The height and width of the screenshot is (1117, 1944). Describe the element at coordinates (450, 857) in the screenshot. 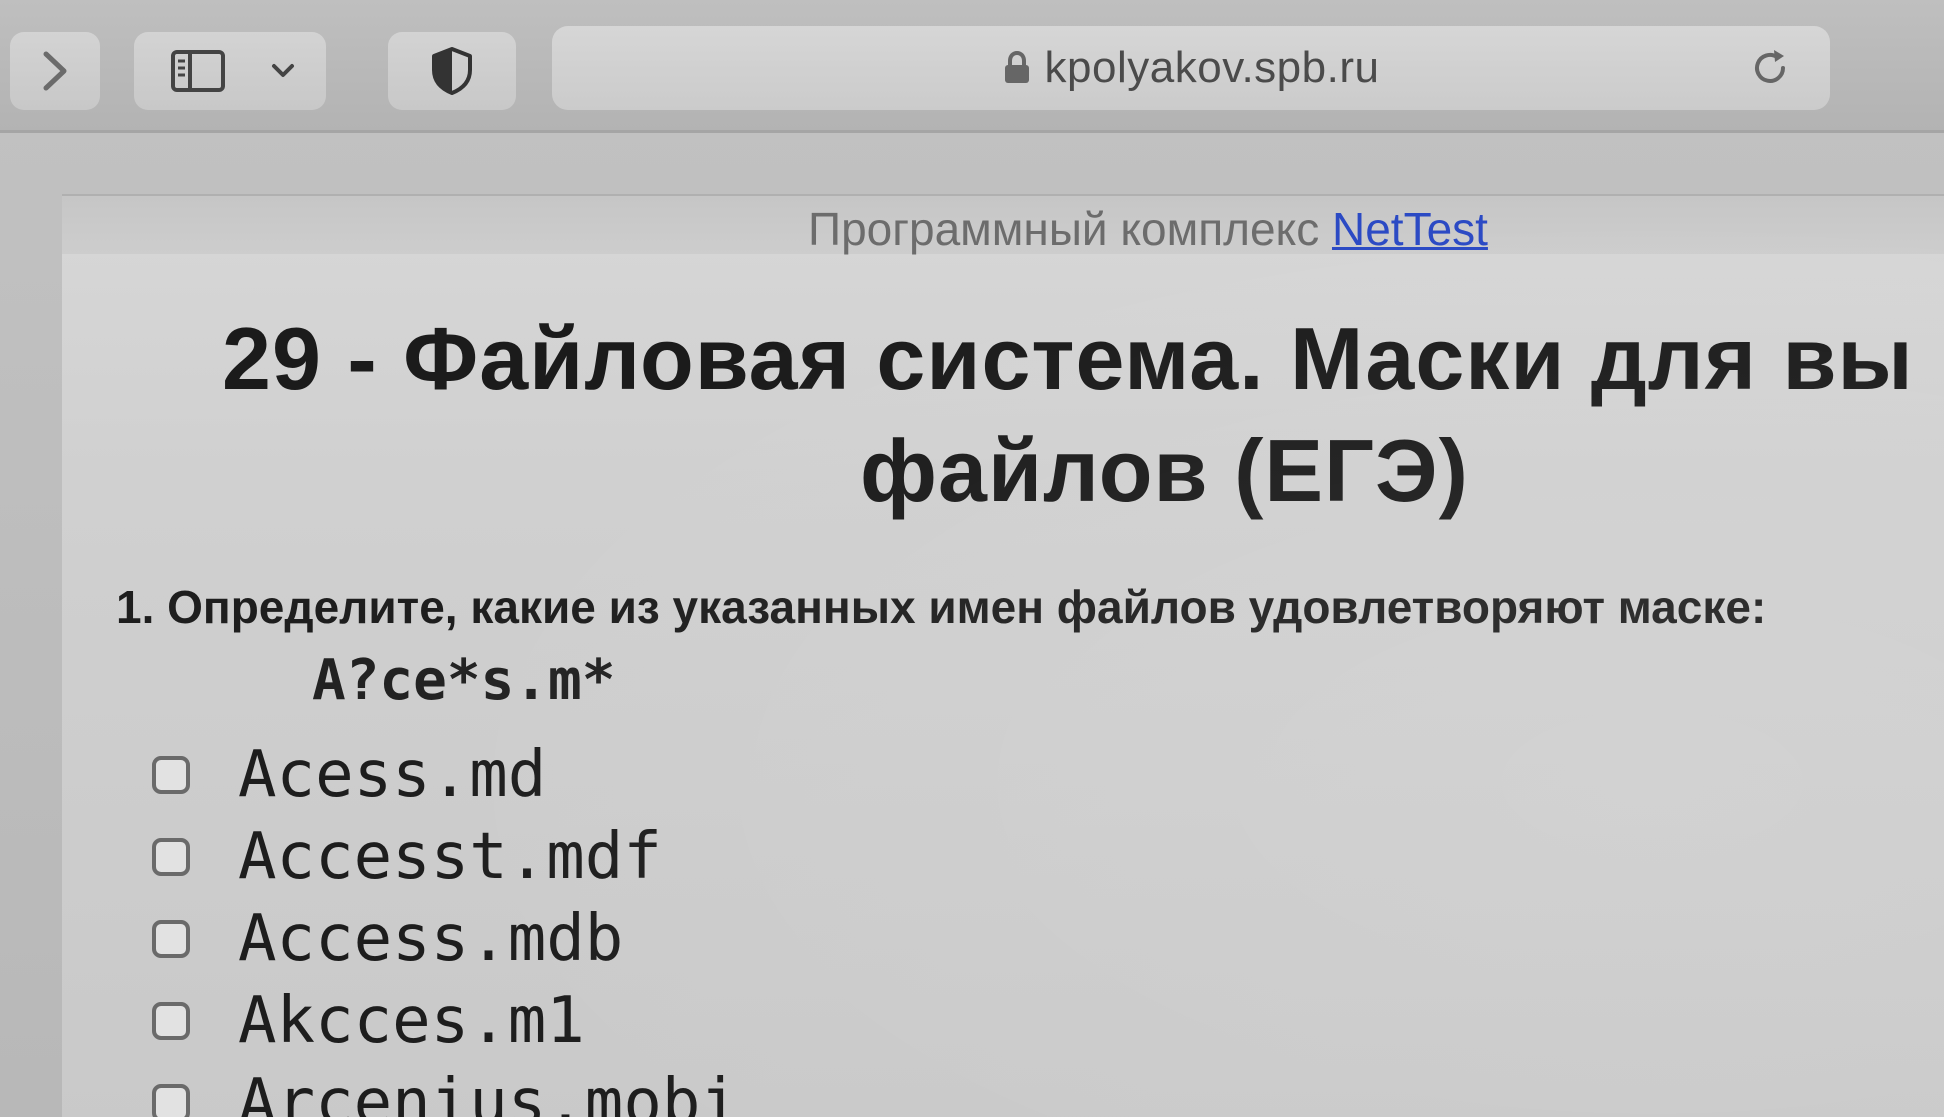

I see `answer-label: Accesst.mdf` at that location.